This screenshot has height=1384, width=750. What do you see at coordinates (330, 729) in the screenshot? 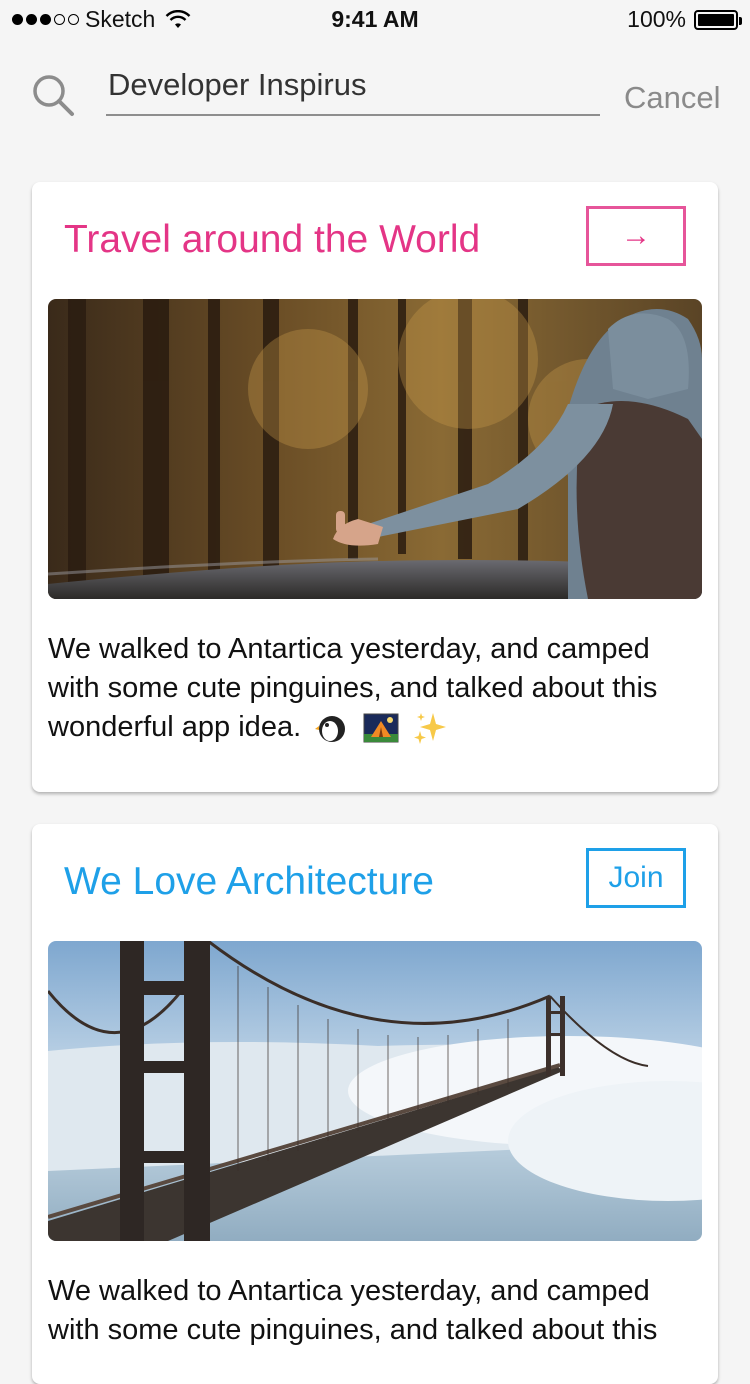
I see `penguin-icon` at bounding box center [330, 729].